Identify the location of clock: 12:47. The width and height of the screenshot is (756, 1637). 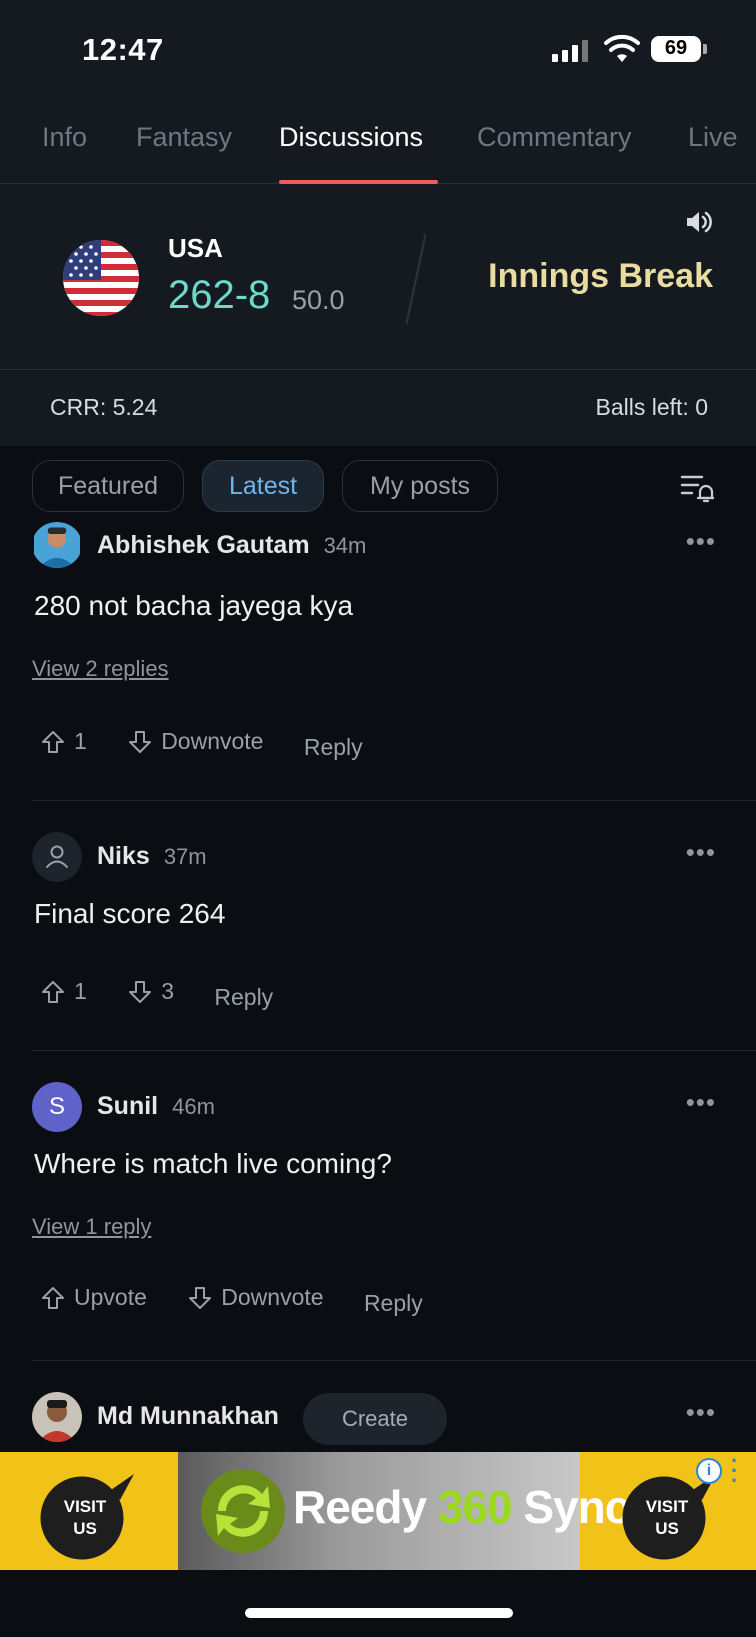
(123, 49).